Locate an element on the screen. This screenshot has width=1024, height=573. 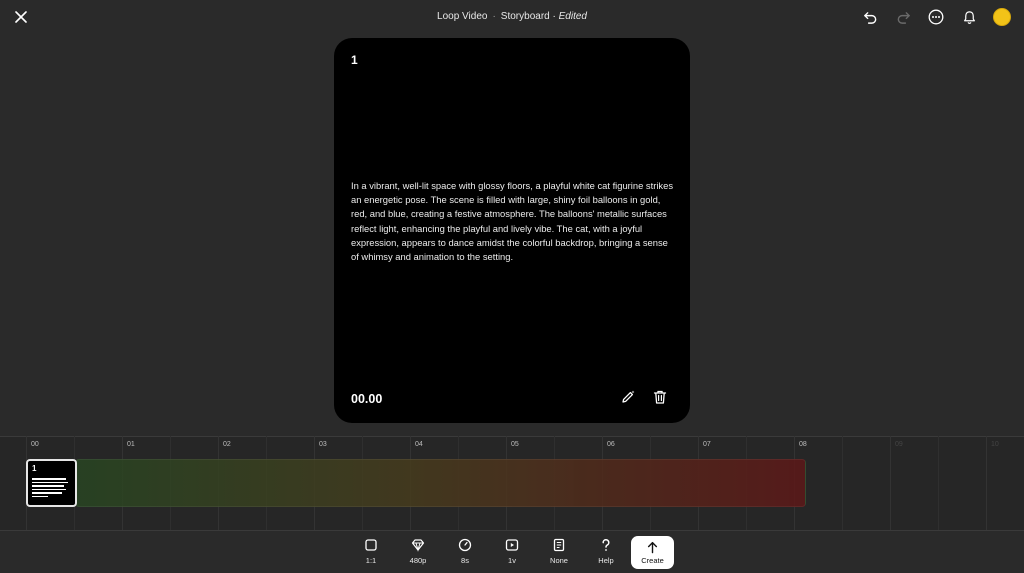
scene-time: 00.00 is located at coordinates (367, 399).